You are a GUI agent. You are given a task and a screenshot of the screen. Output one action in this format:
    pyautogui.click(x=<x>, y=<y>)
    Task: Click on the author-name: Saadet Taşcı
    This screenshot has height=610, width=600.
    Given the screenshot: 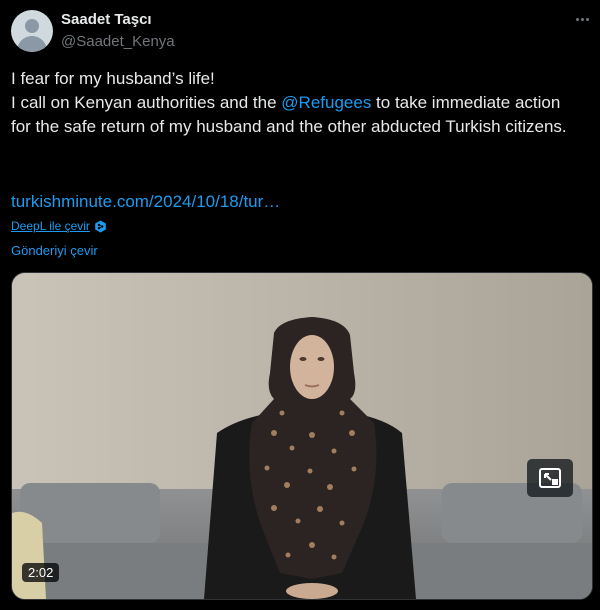 What is the action you would take?
    pyautogui.click(x=106, y=19)
    